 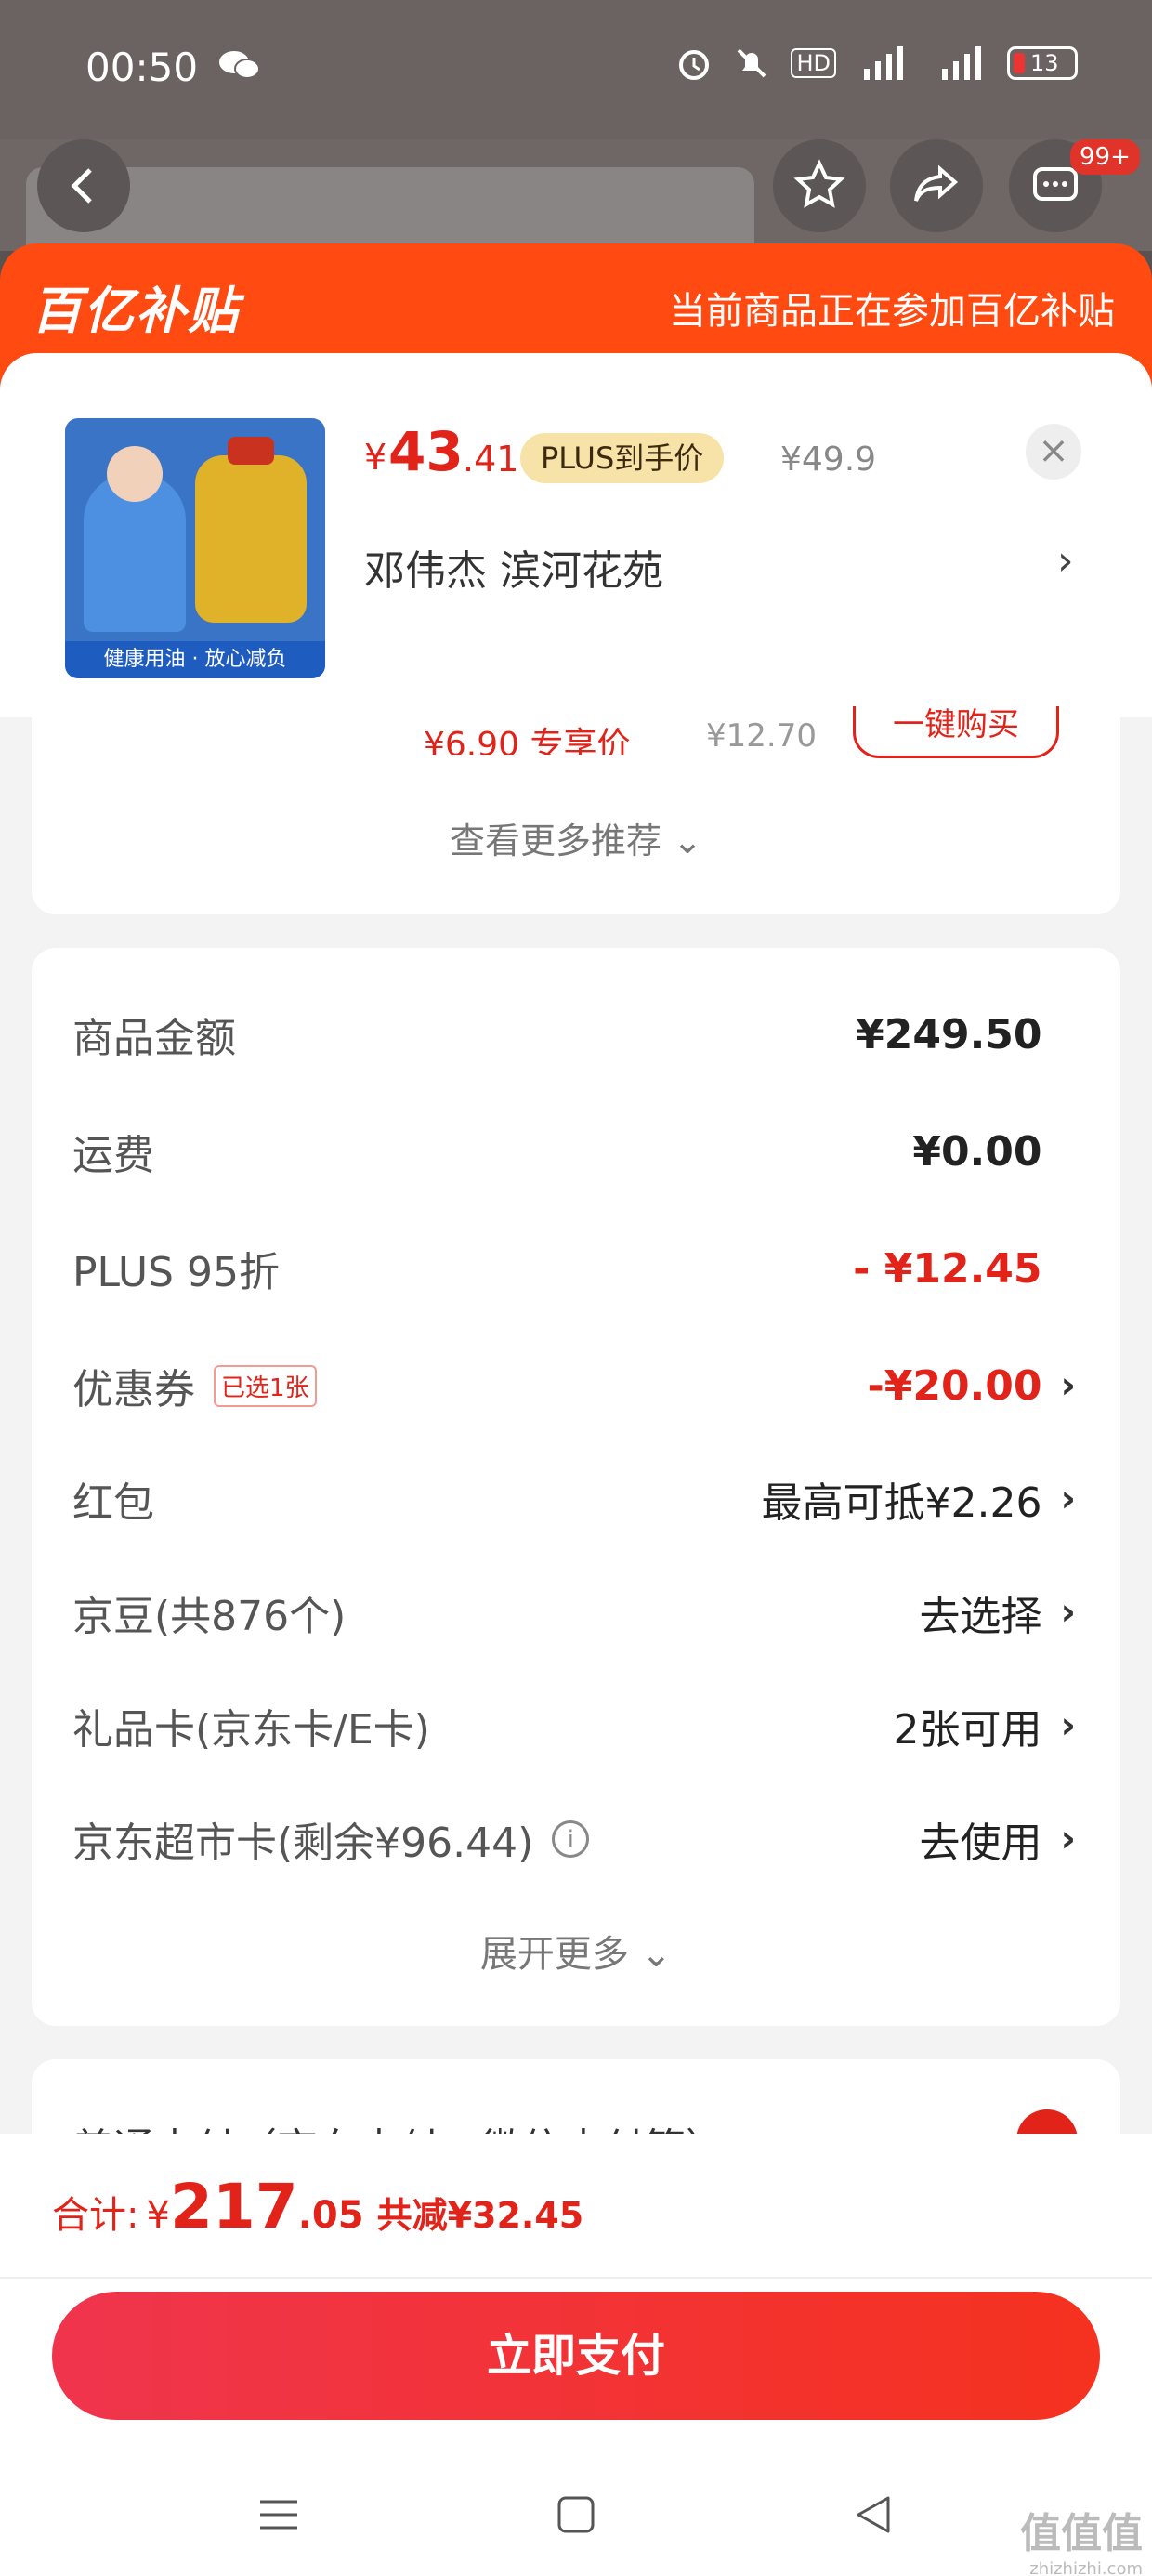 I want to click on recommend-price: ¥6.90 专享价, so click(x=527, y=740).